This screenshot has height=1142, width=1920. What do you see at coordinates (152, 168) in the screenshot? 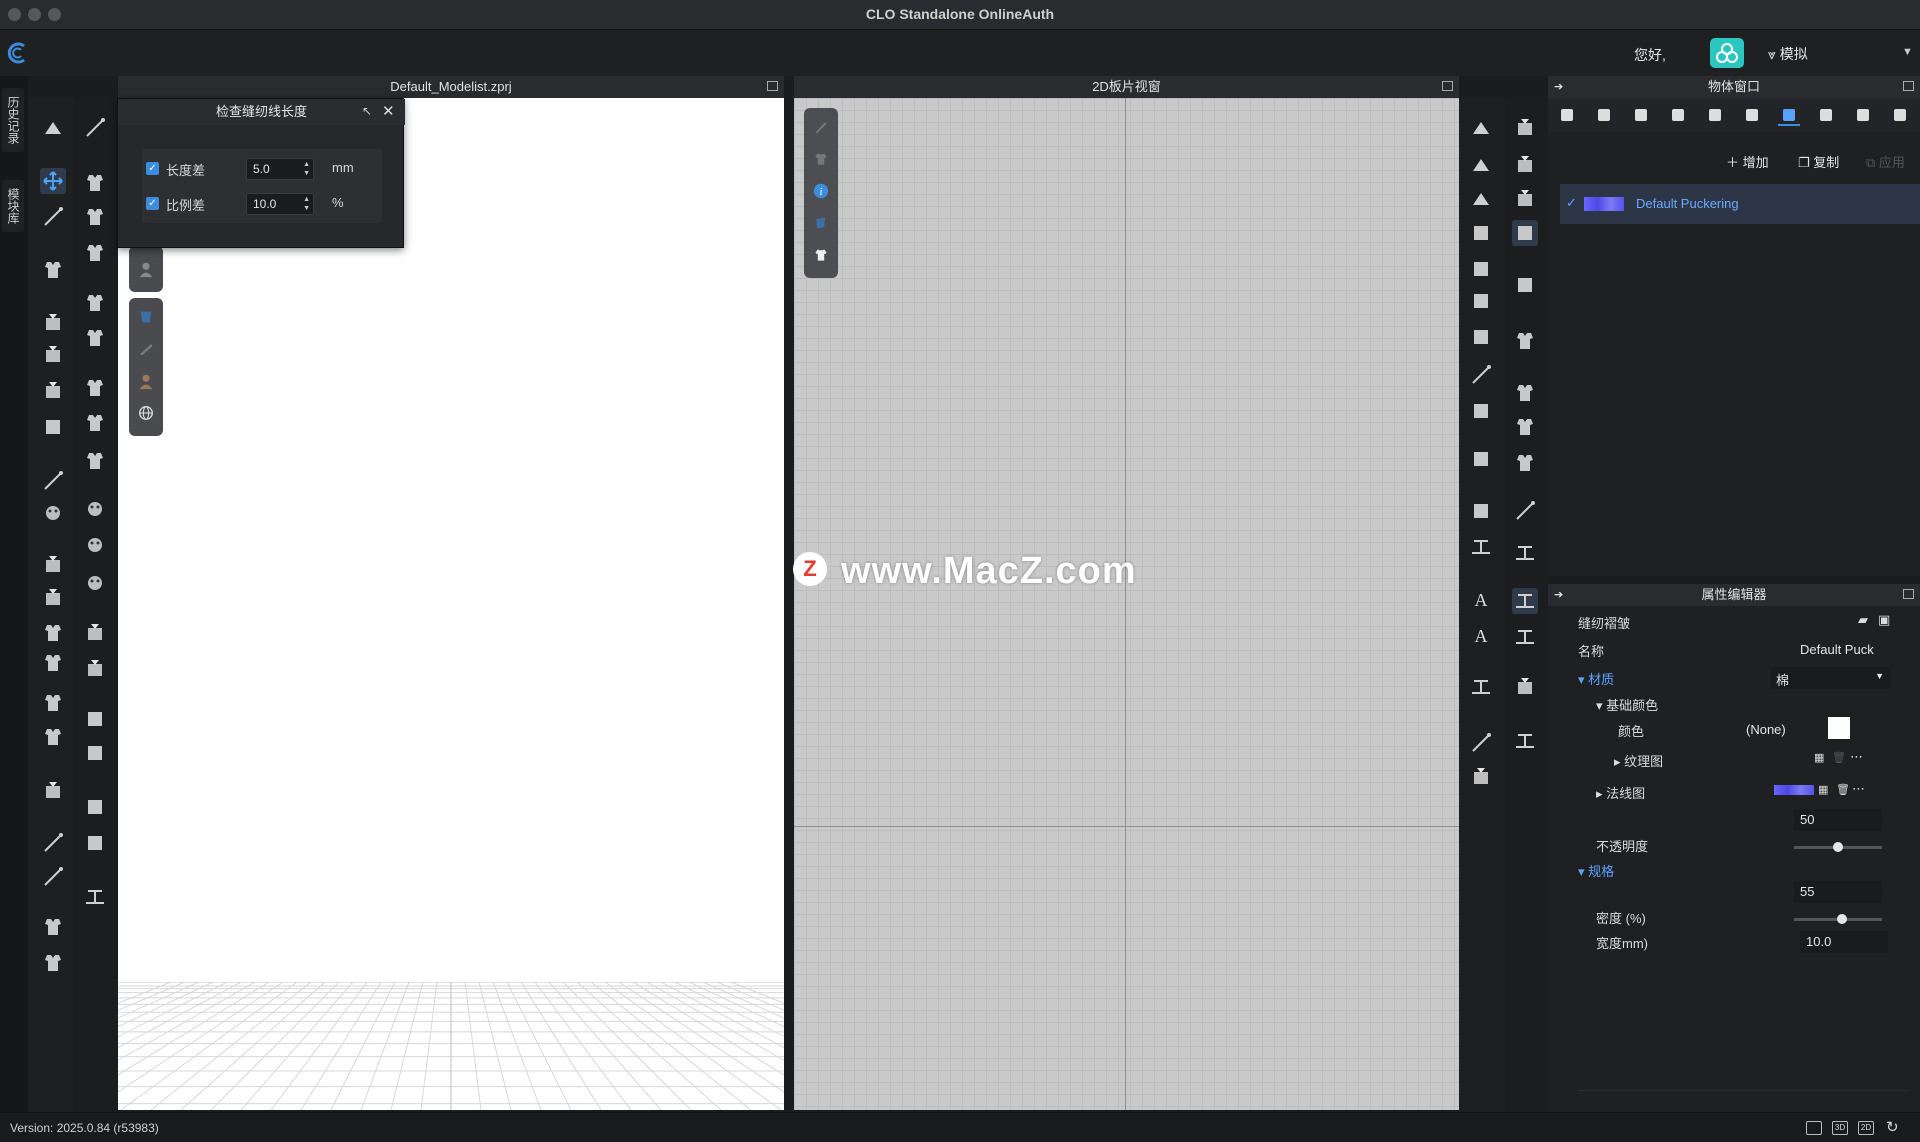
I see `length-diff-checkbox: ✓` at bounding box center [152, 168].